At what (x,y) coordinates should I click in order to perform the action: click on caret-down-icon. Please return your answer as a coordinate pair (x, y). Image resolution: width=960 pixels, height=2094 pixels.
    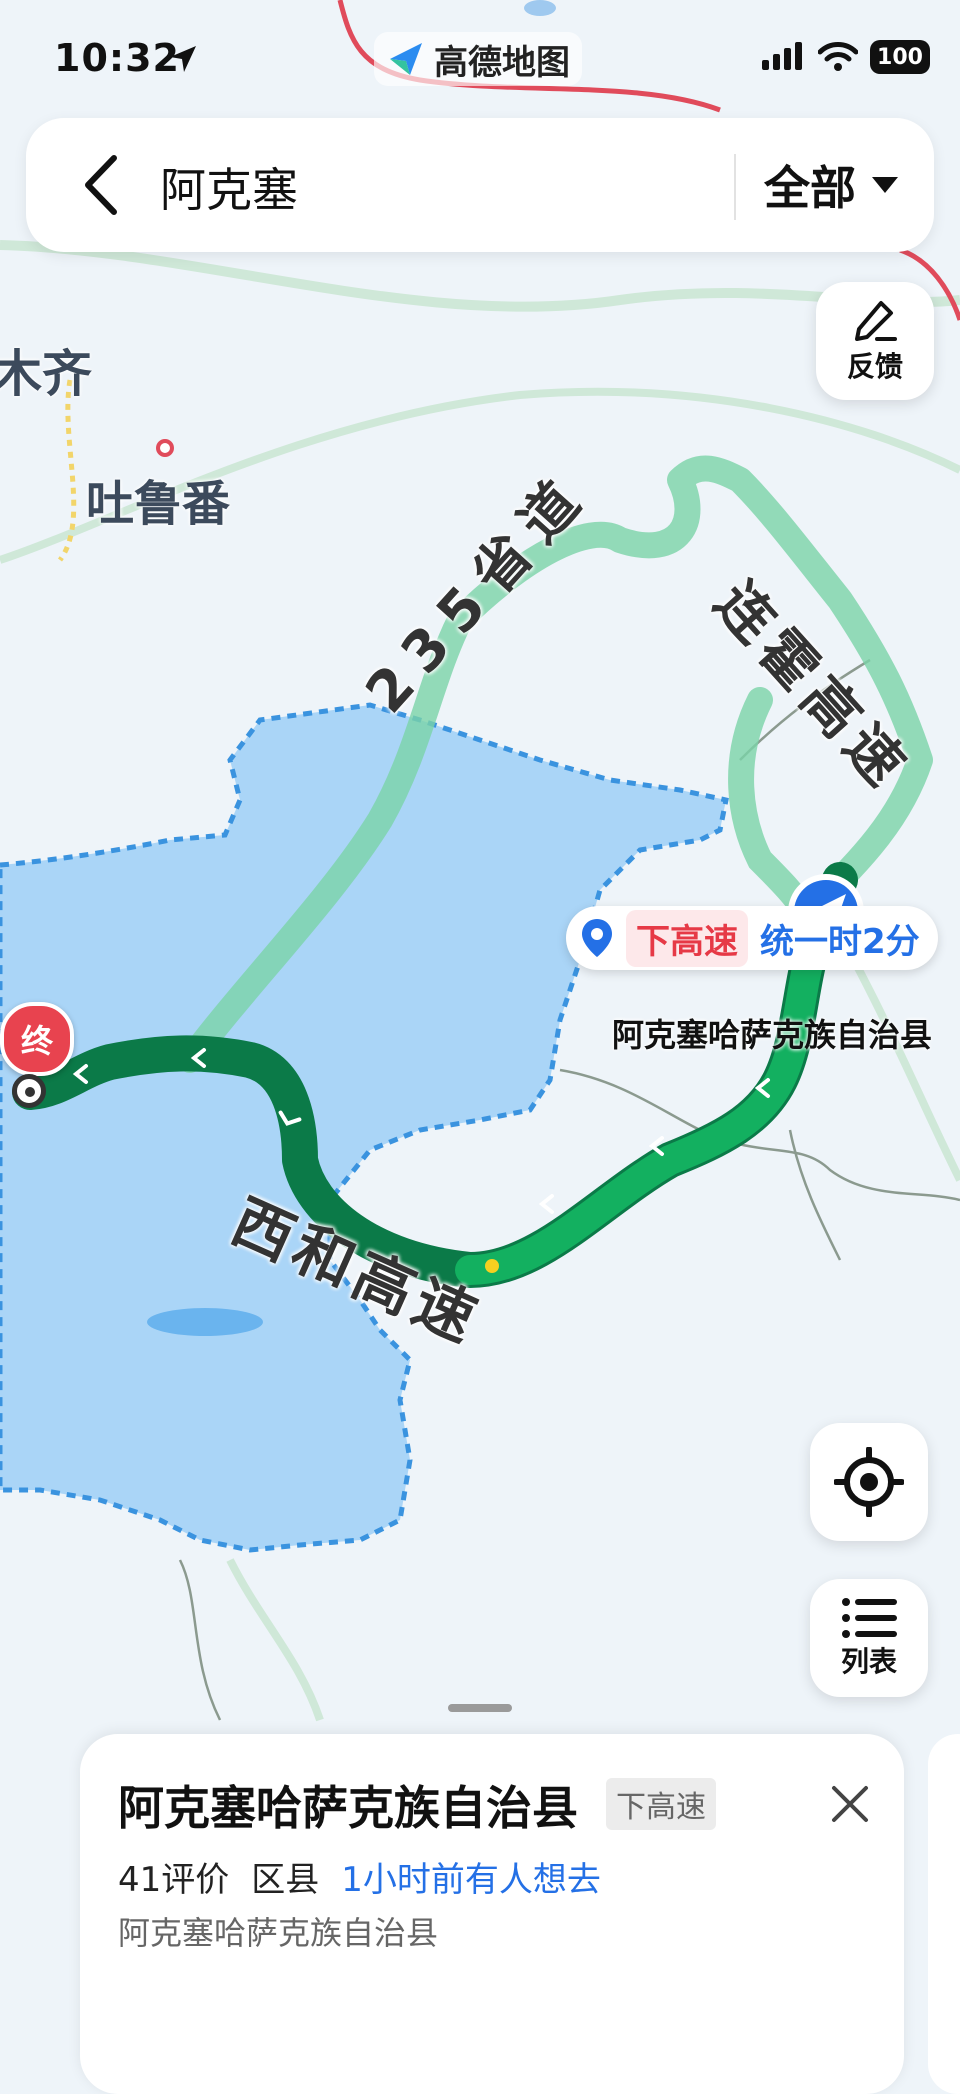
    Looking at the image, I should click on (885, 185).